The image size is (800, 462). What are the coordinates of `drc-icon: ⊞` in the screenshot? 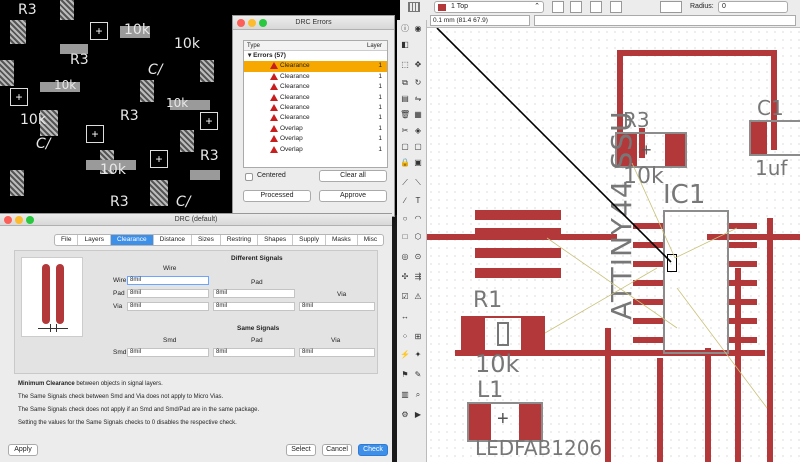 It's located at (418, 337).